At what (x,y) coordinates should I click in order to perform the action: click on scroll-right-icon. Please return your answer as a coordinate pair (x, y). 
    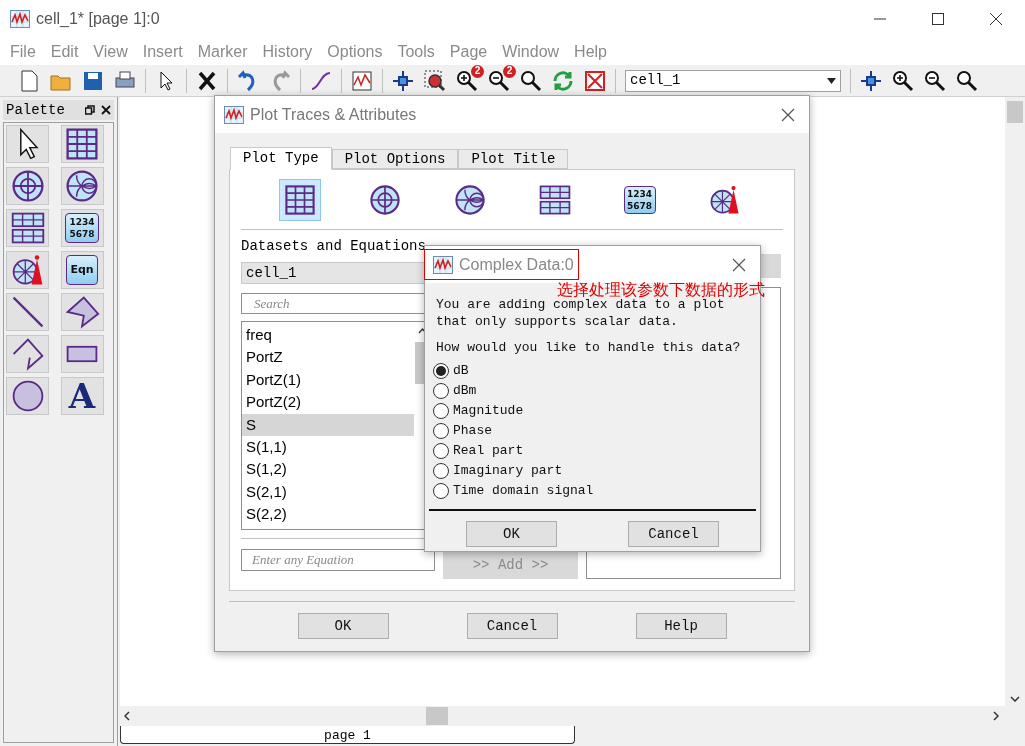
    Looking at the image, I should click on (996, 716).